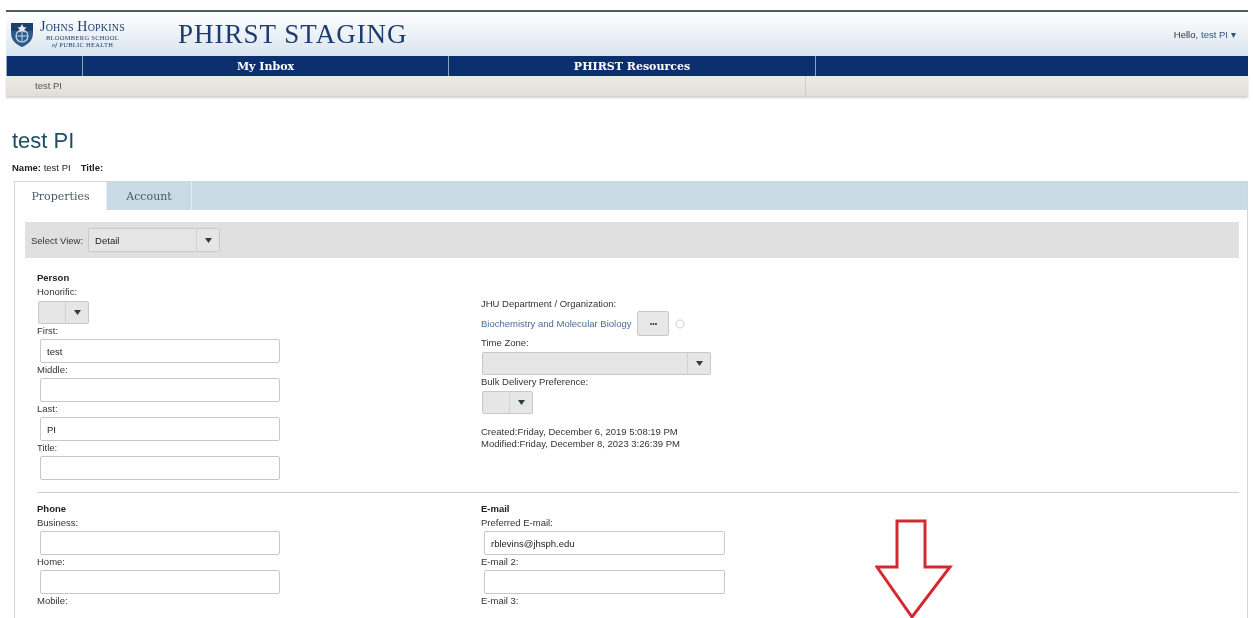 The width and height of the screenshot is (1254, 618). I want to click on breadcrumb-item: test PI, so click(405, 86).